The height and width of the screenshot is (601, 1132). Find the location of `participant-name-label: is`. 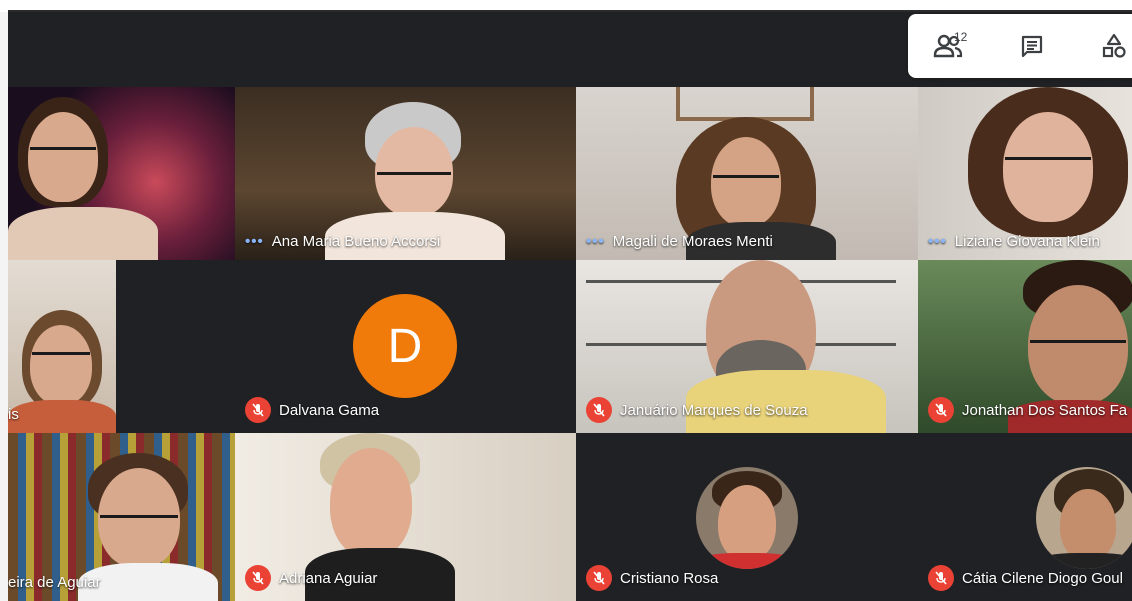

participant-name-label: is is located at coordinates (13, 414).